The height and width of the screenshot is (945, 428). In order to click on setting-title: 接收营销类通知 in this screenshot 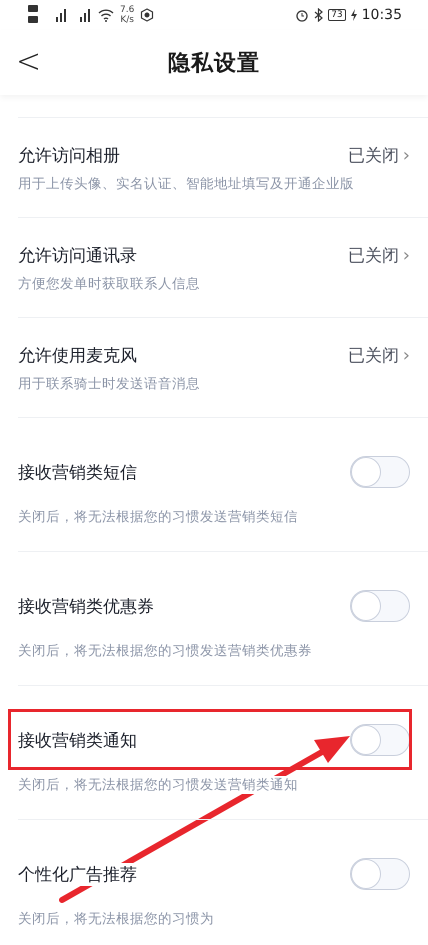, I will do `click(77, 740)`.